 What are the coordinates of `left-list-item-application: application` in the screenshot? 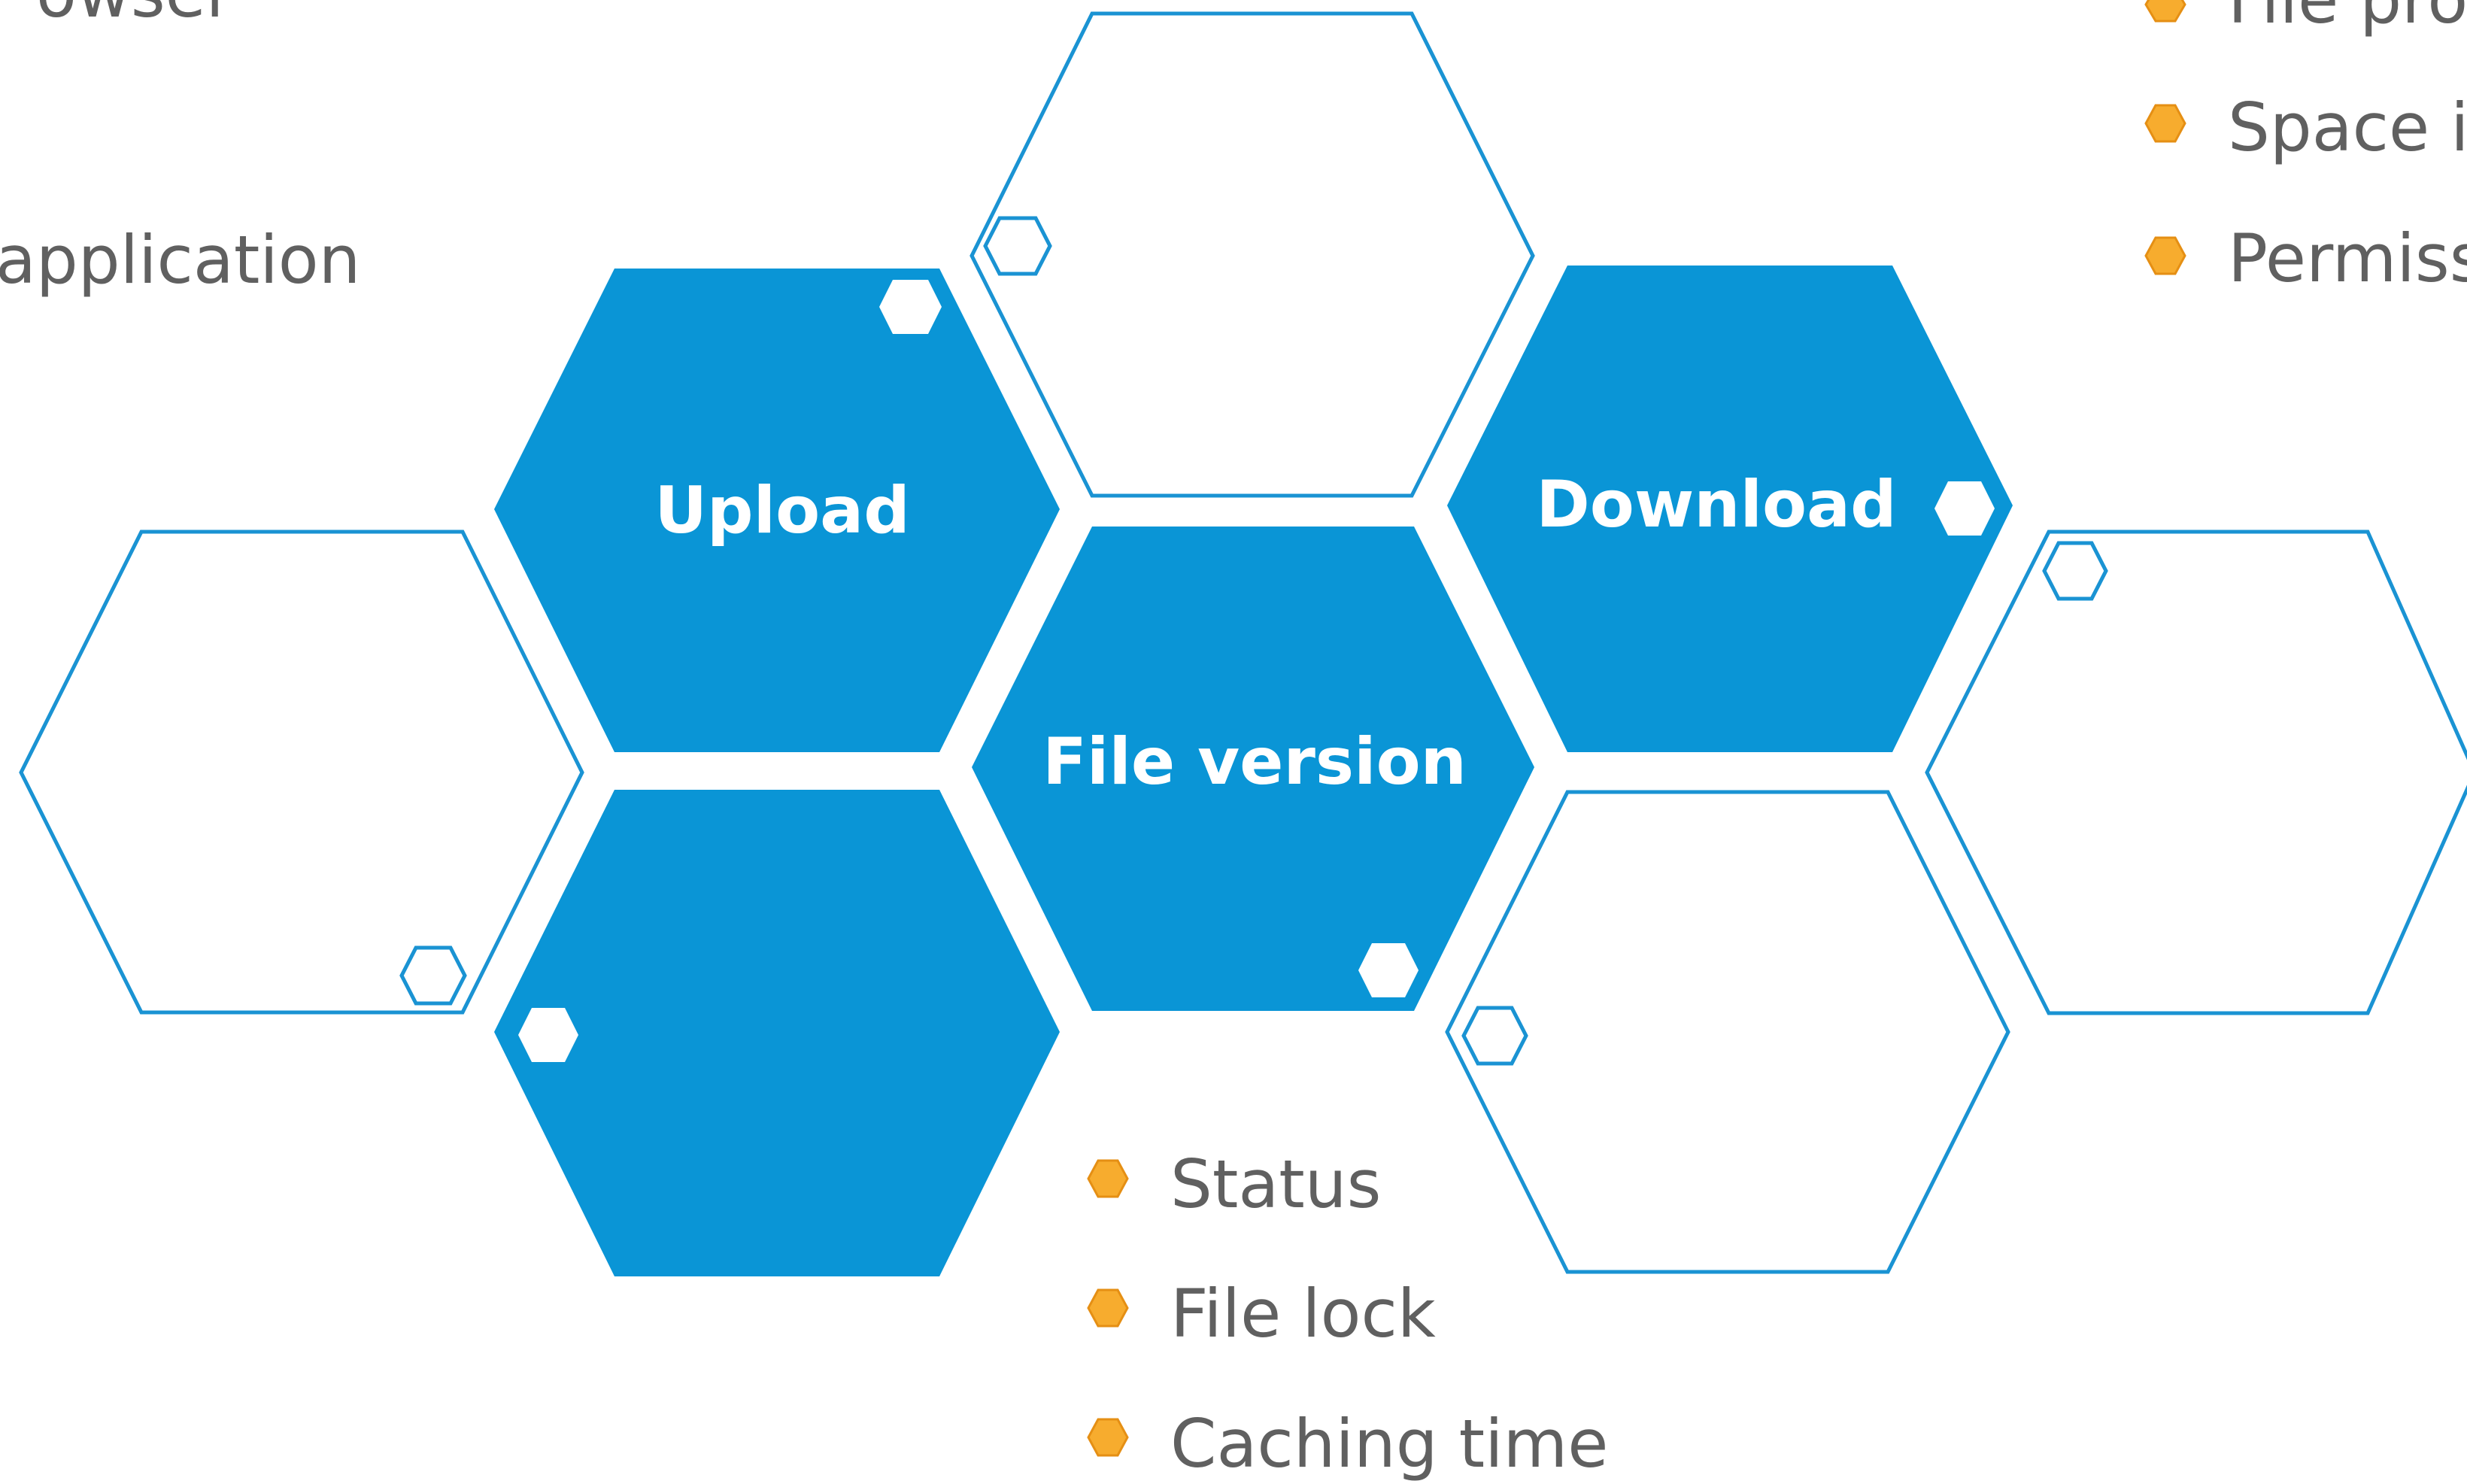 It's located at (180, 260).